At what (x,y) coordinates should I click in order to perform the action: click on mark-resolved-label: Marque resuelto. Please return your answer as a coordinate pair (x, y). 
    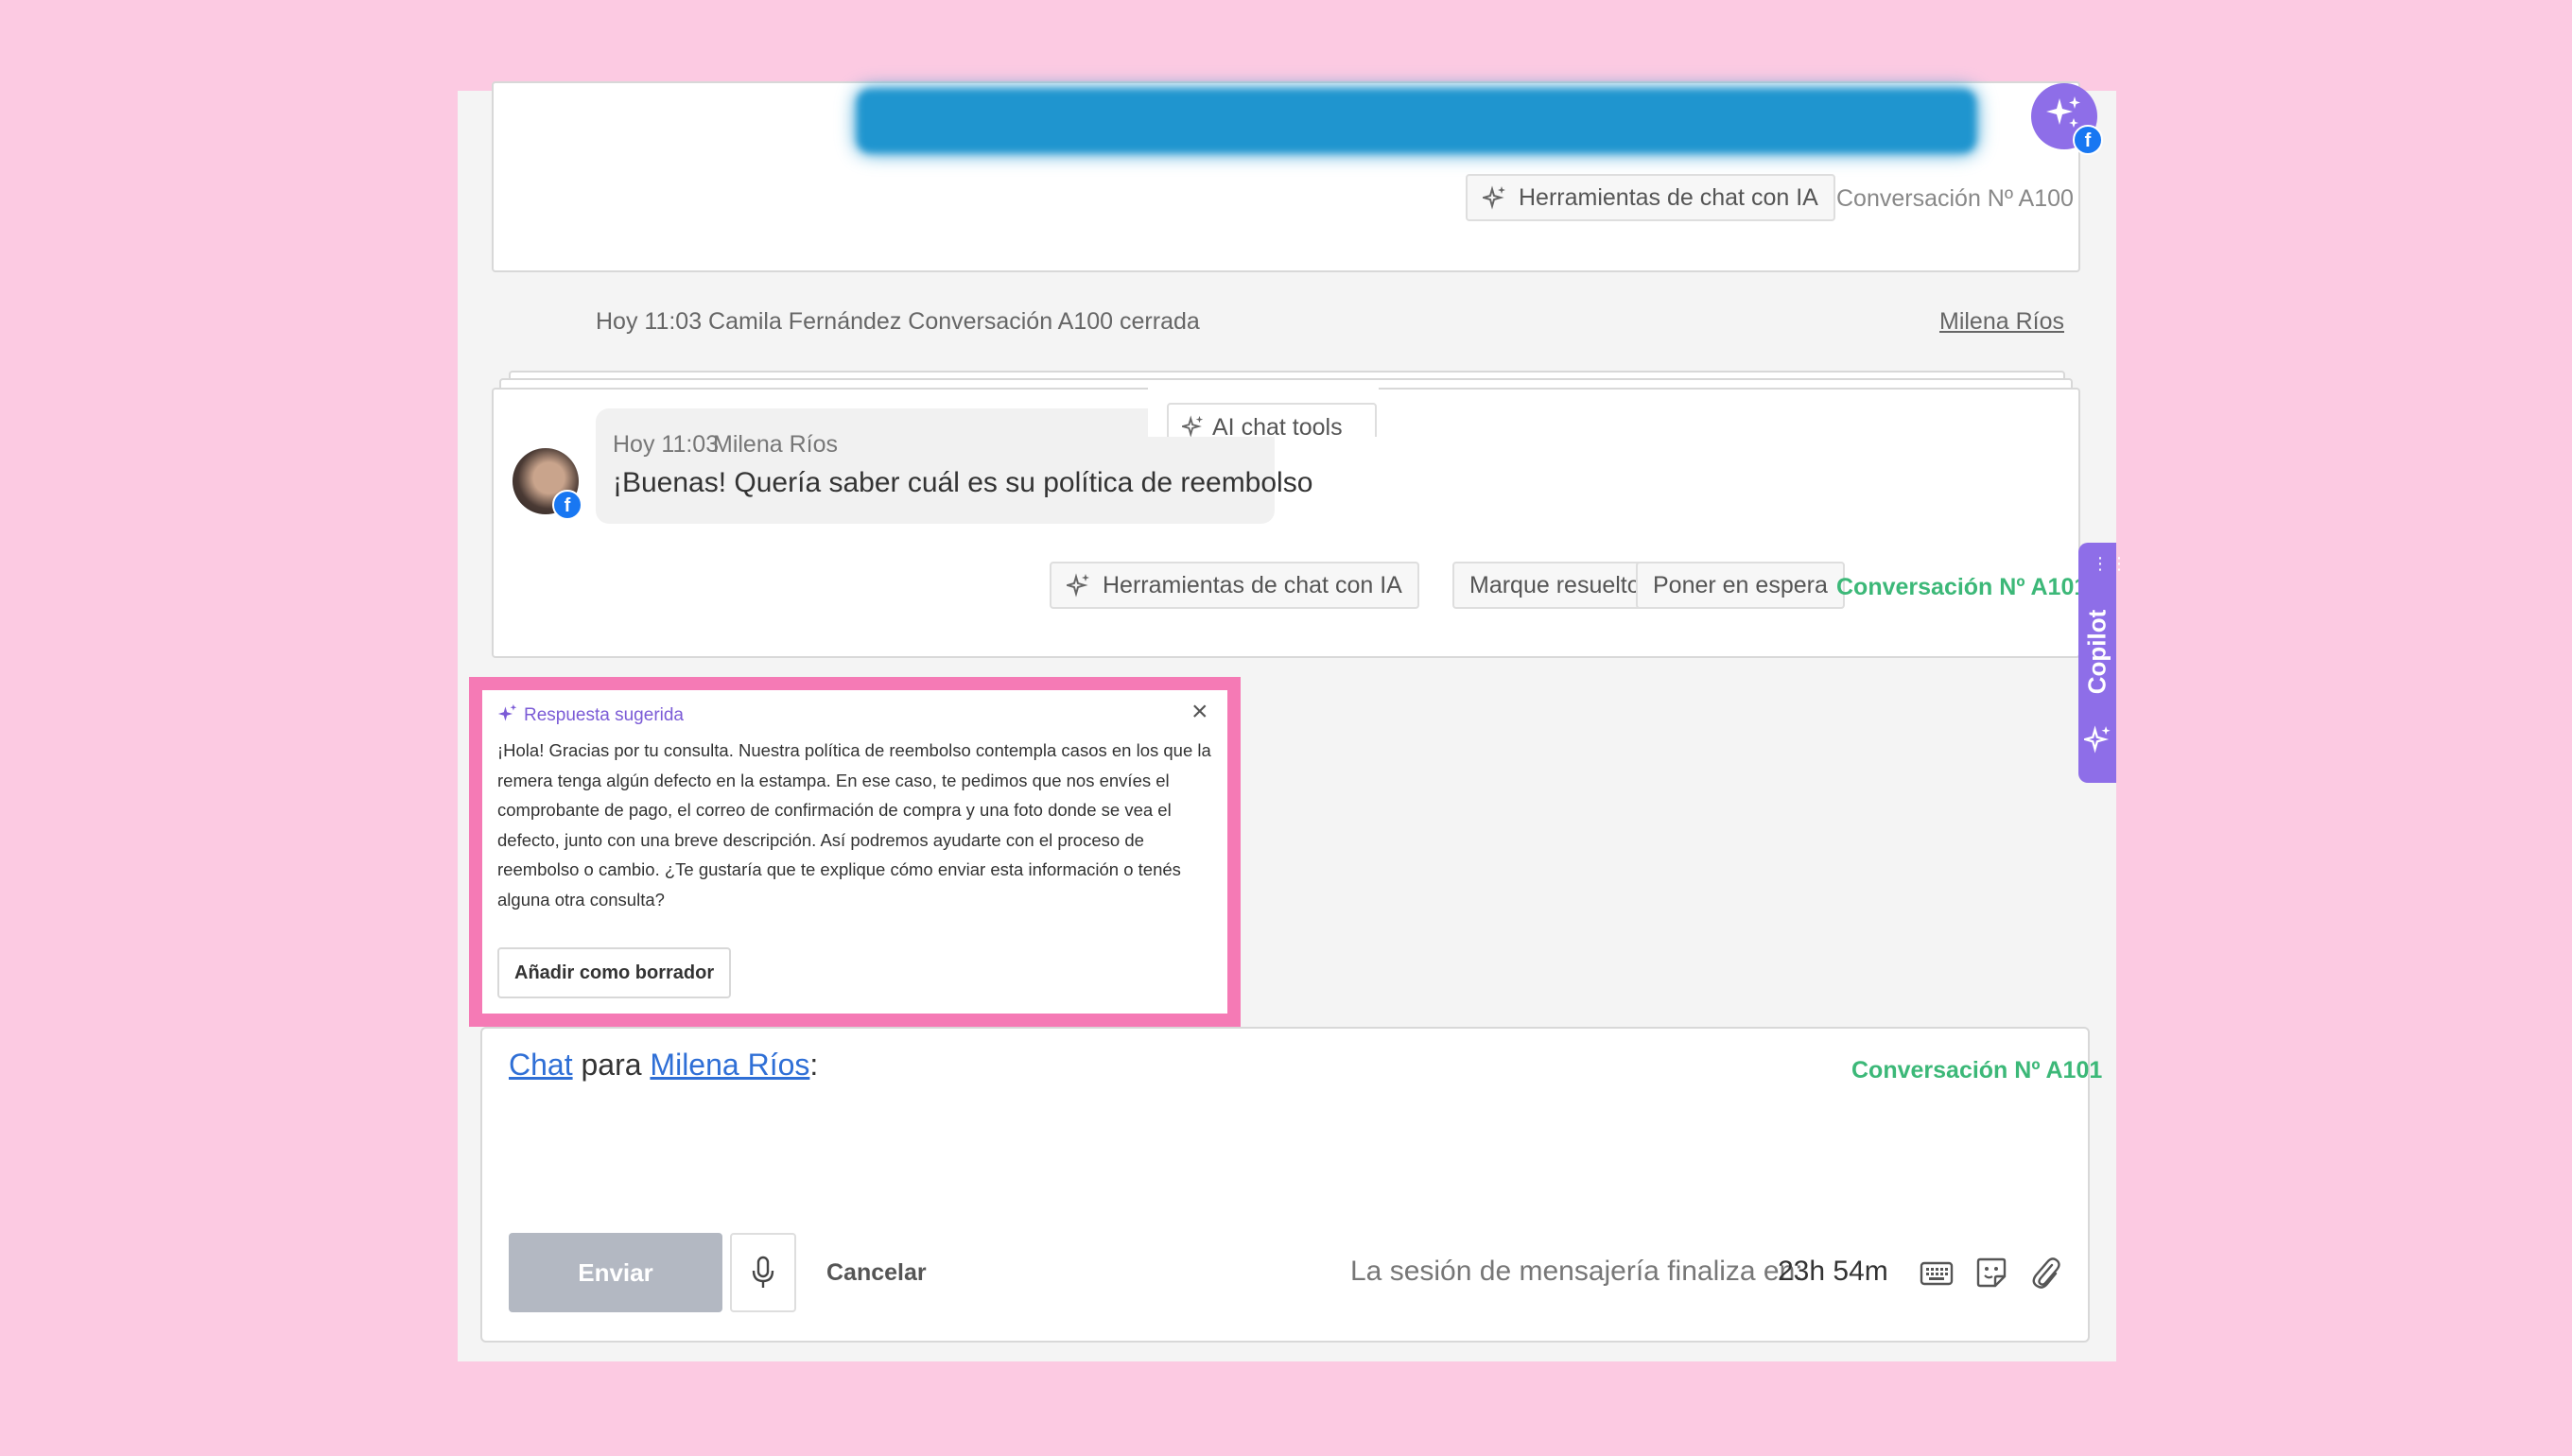
    Looking at the image, I should click on (1555, 584).